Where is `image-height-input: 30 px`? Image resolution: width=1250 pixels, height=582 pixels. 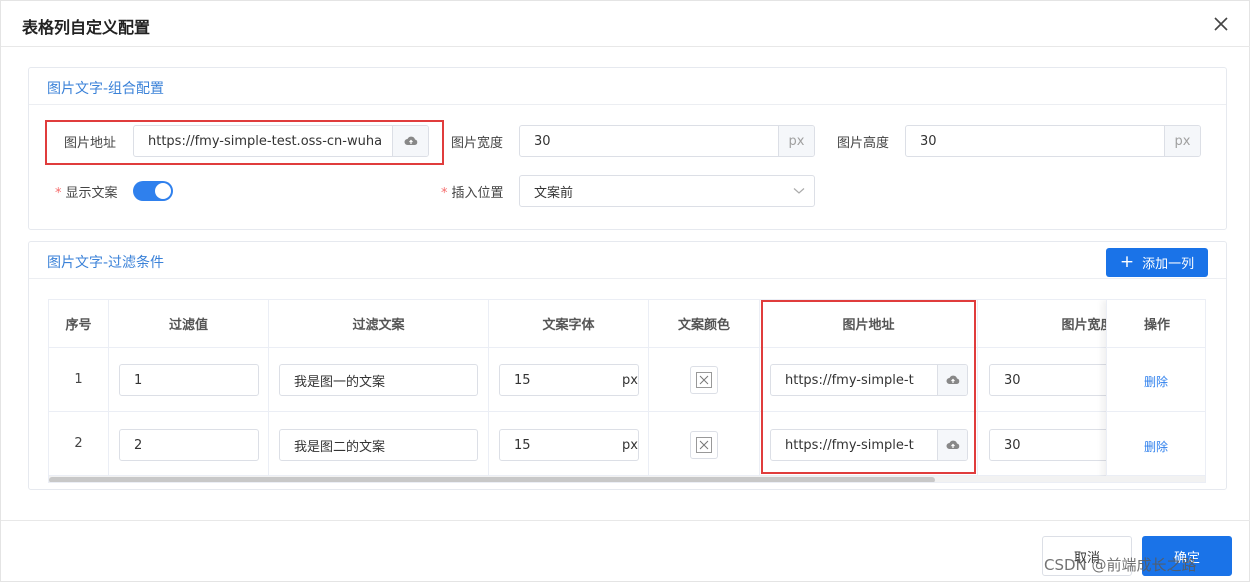 image-height-input: 30 px is located at coordinates (1053, 141).